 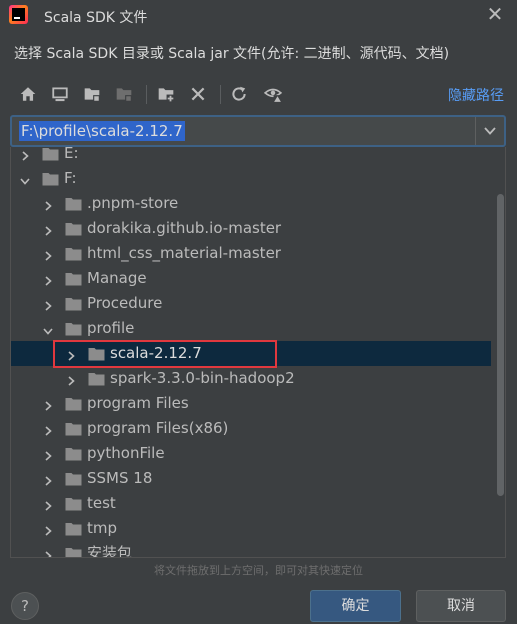 What do you see at coordinates (184, 253) in the screenshot?
I see `tree-row-label: html_css_material-master` at bounding box center [184, 253].